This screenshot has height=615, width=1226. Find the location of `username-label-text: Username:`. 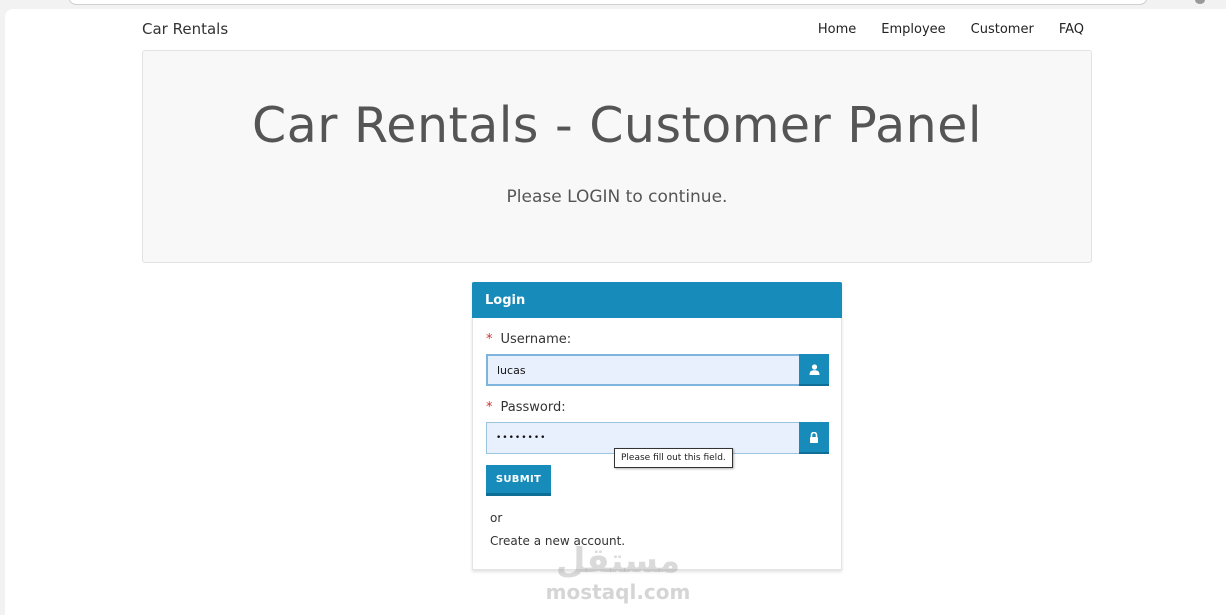

username-label-text: Username: is located at coordinates (536, 339).